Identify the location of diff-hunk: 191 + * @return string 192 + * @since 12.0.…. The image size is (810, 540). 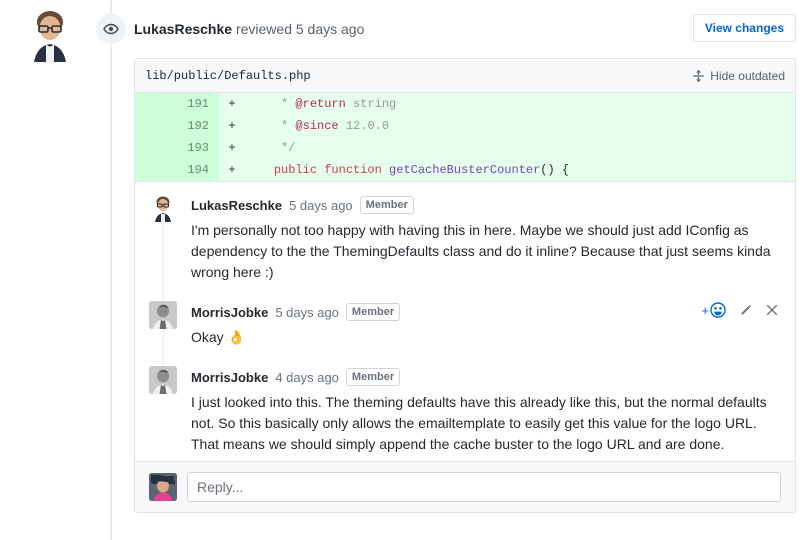
(465, 137).